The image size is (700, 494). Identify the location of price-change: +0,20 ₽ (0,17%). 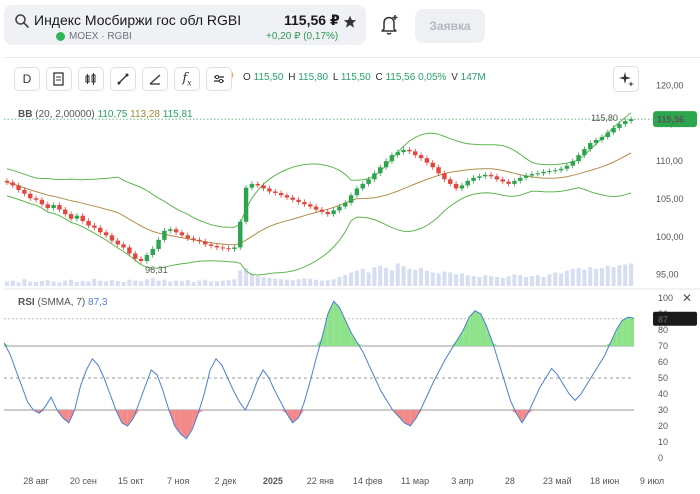
(302, 36).